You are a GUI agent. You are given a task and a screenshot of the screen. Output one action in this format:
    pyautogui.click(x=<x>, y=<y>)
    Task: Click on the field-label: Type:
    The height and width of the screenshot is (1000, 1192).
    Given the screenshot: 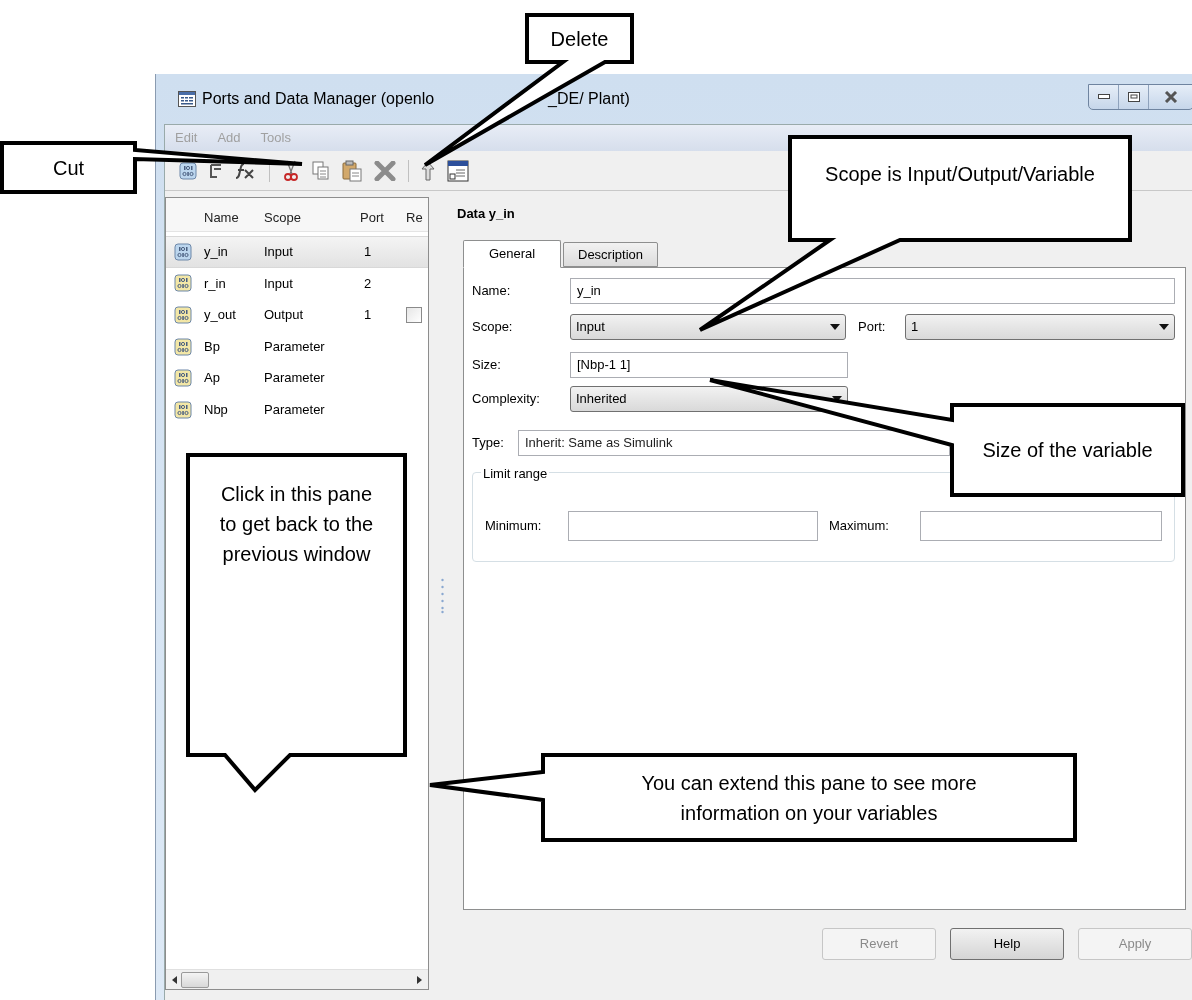 What is the action you would take?
    pyautogui.click(x=488, y=443)
    